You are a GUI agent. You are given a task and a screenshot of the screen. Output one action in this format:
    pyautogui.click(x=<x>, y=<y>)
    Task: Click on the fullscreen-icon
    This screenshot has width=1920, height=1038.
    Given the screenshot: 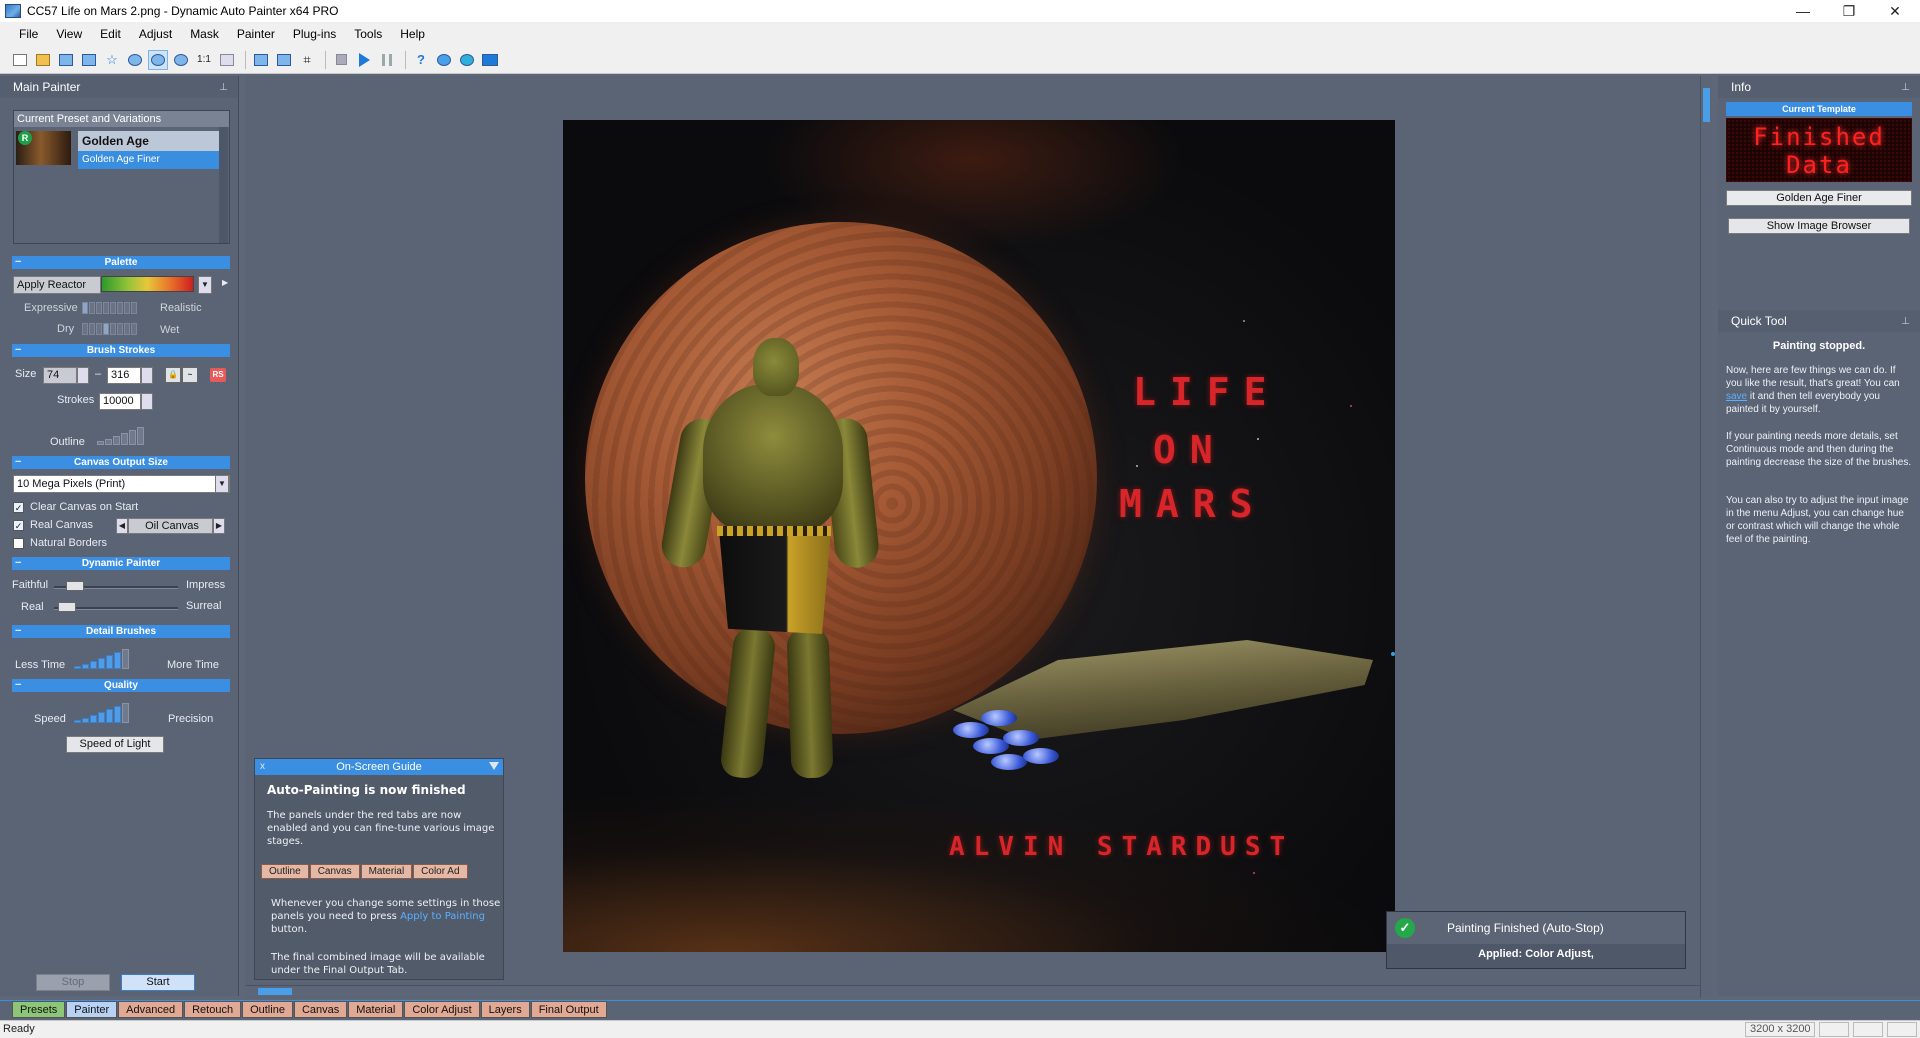 What is the action you would take?
    pyautogui.click(x=227, y=60)
    